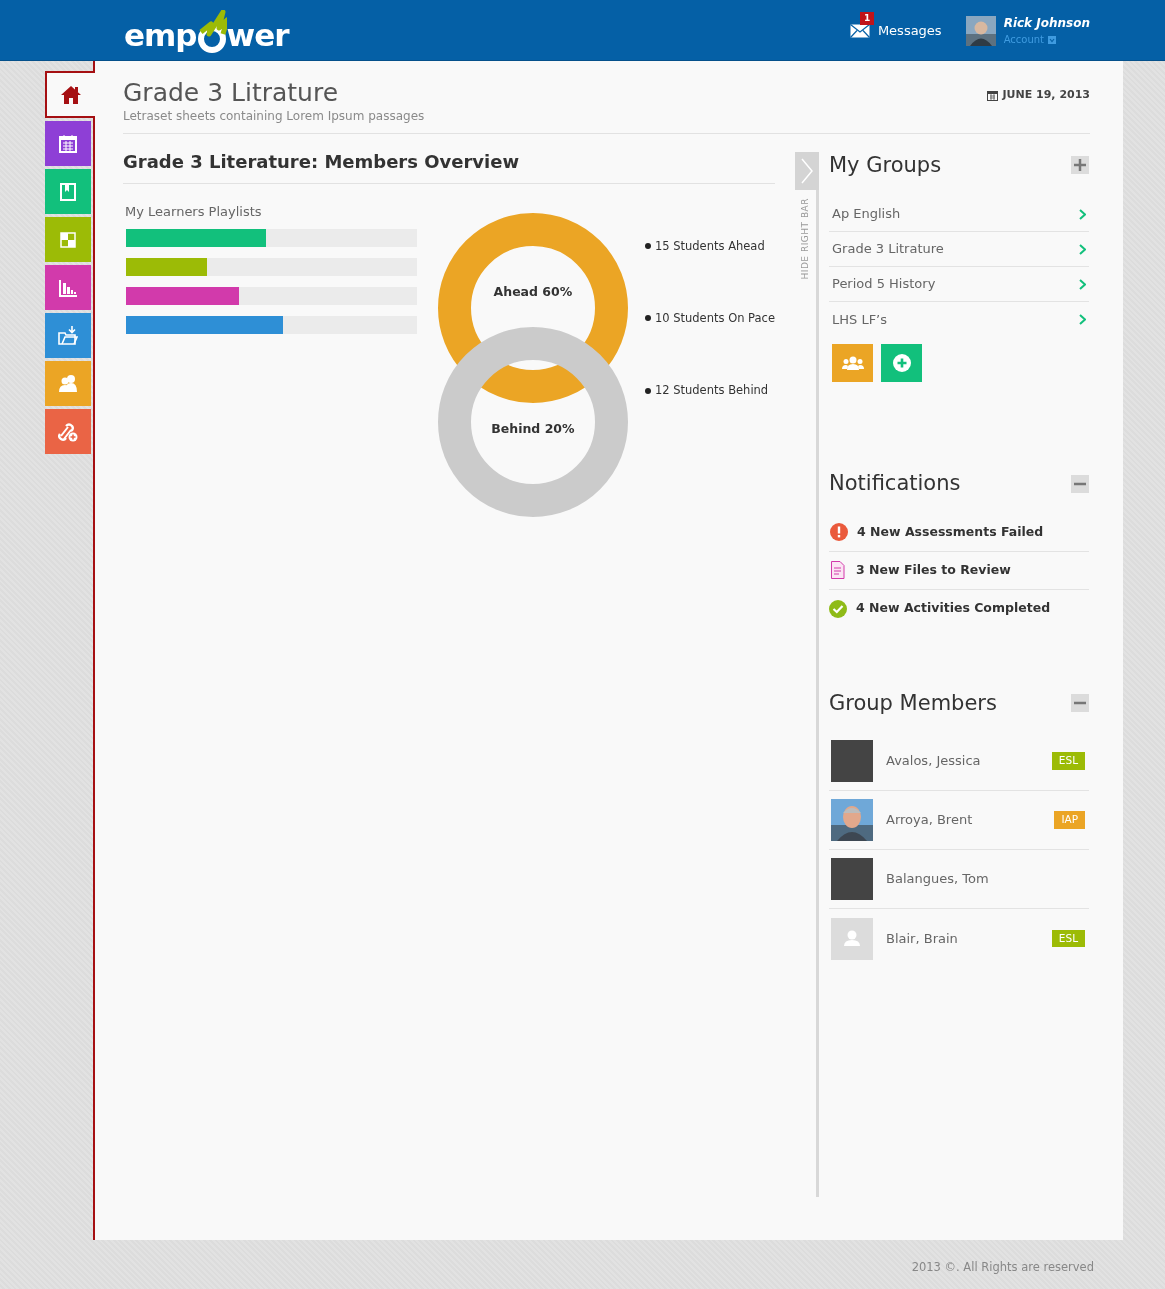 This screenshot has height=1289, width=1165. What do you see at coordinates (913, 703) in the screenshot?
I see `section-title: Group Members` at bounding box center [913, 703].